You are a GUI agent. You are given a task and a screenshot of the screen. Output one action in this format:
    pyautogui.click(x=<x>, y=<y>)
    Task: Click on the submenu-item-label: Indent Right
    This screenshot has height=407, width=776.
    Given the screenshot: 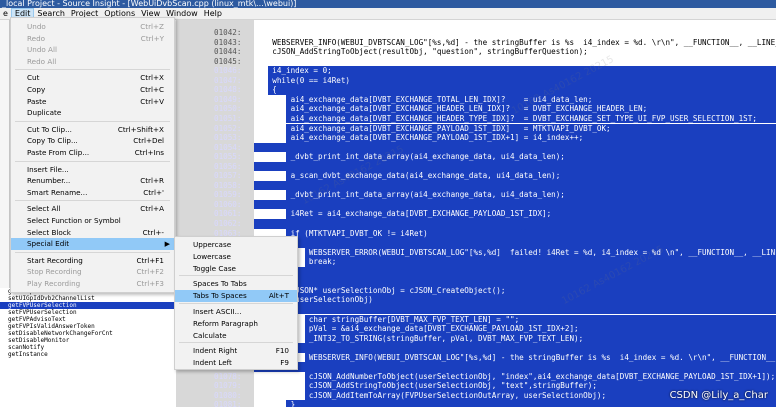 What is the action you would take?
    pyautogui.click(x=215, y=351)
    